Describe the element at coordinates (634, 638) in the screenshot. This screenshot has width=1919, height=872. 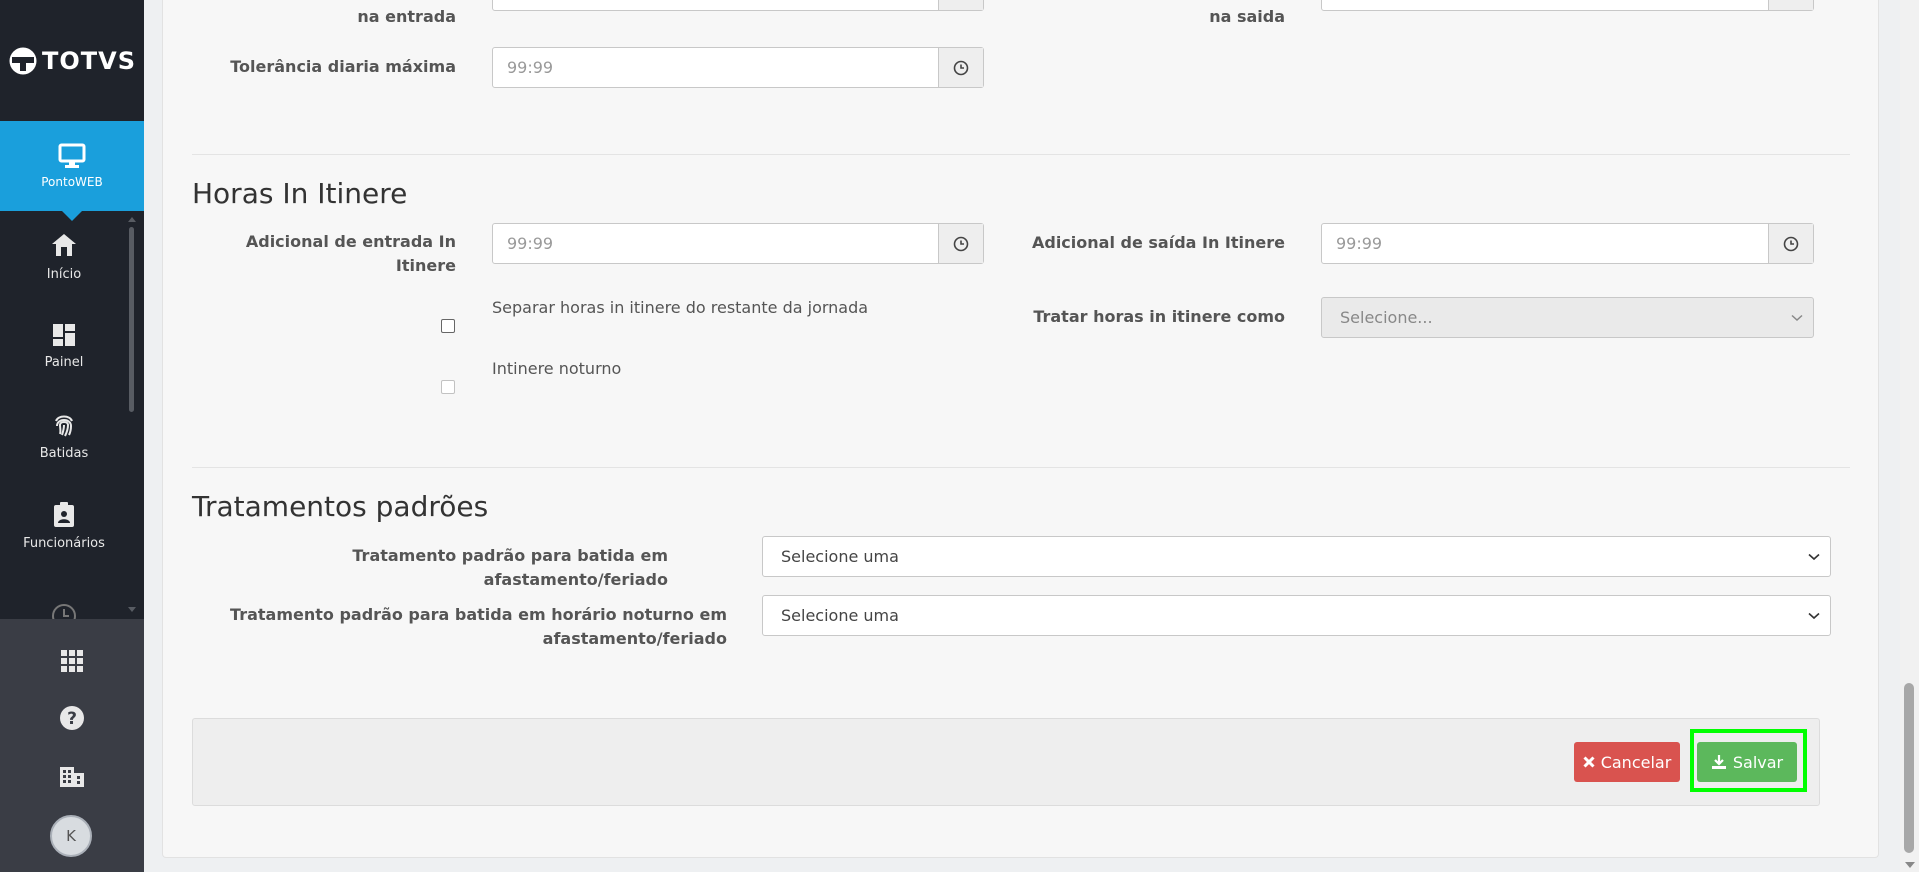
I see `noturno-tratamento-label-line2: afastamento/feriado` at that location.